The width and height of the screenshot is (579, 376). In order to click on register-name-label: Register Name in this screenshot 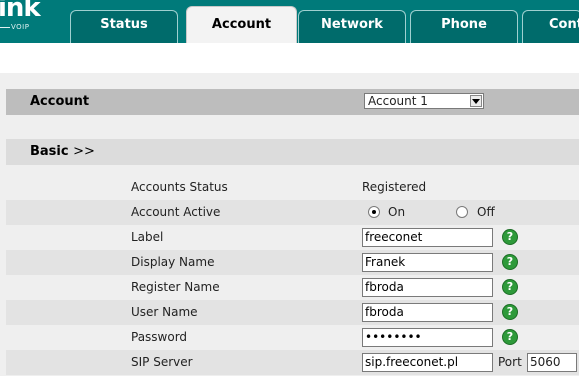, I will do `click(175, 287)`.